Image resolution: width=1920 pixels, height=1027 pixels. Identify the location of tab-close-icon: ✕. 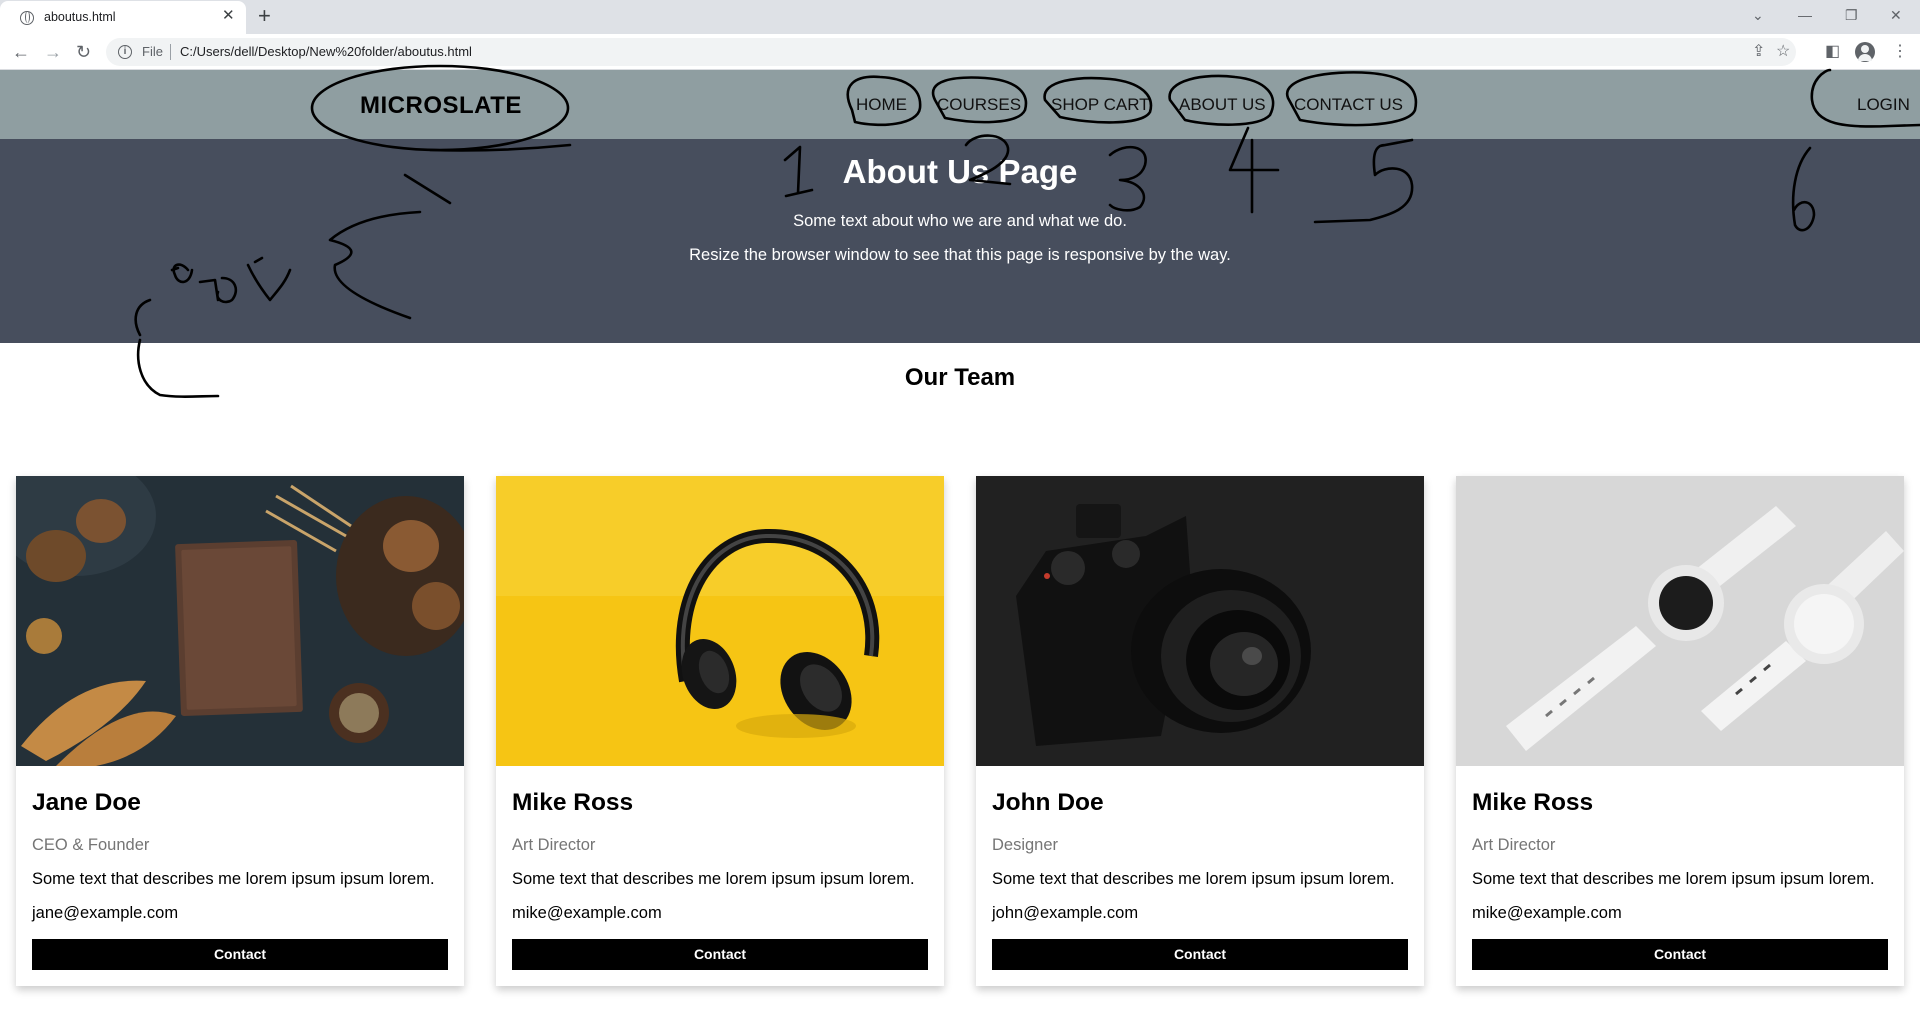
(228, 16).